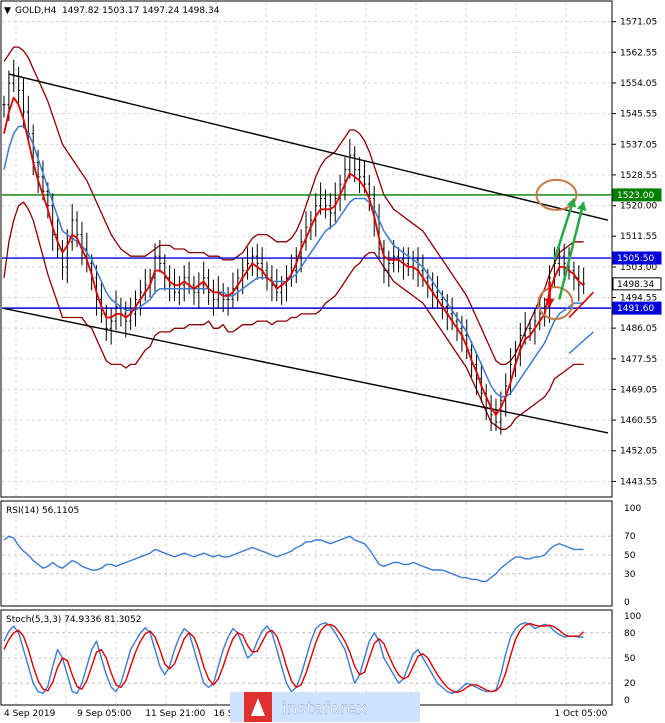  Describe the element at coordinates (638, 482) in the screenshot. I see `price-tick-label-15: 1443.55` at that location.